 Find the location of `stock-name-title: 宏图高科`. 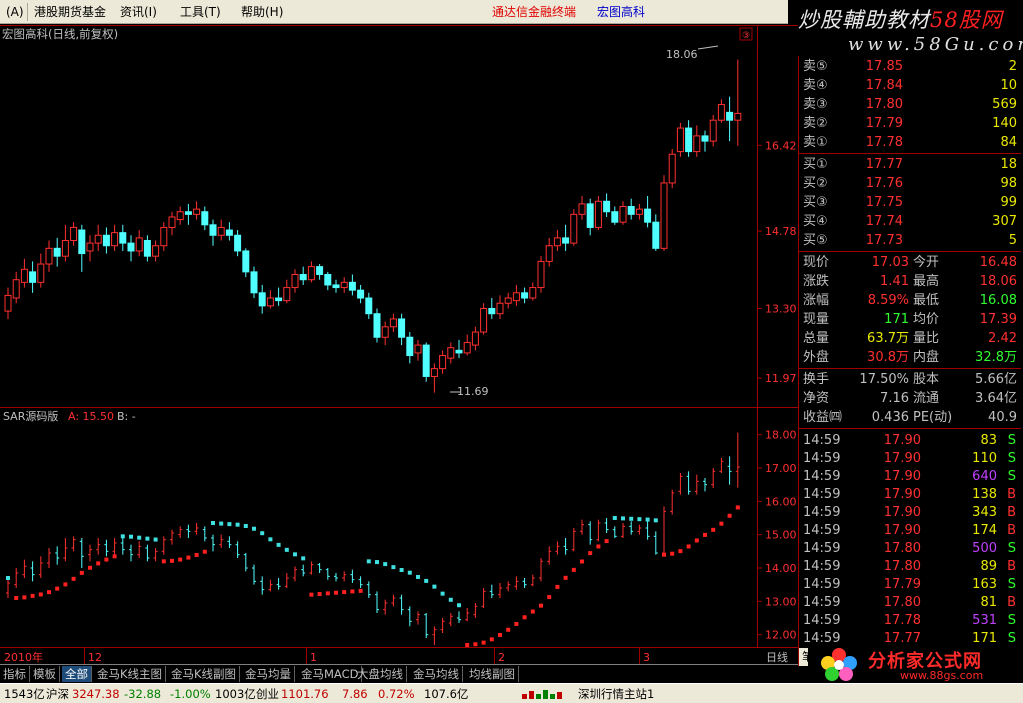

stock-name-title: 宏图高科 is located at coordinates (621, 12).